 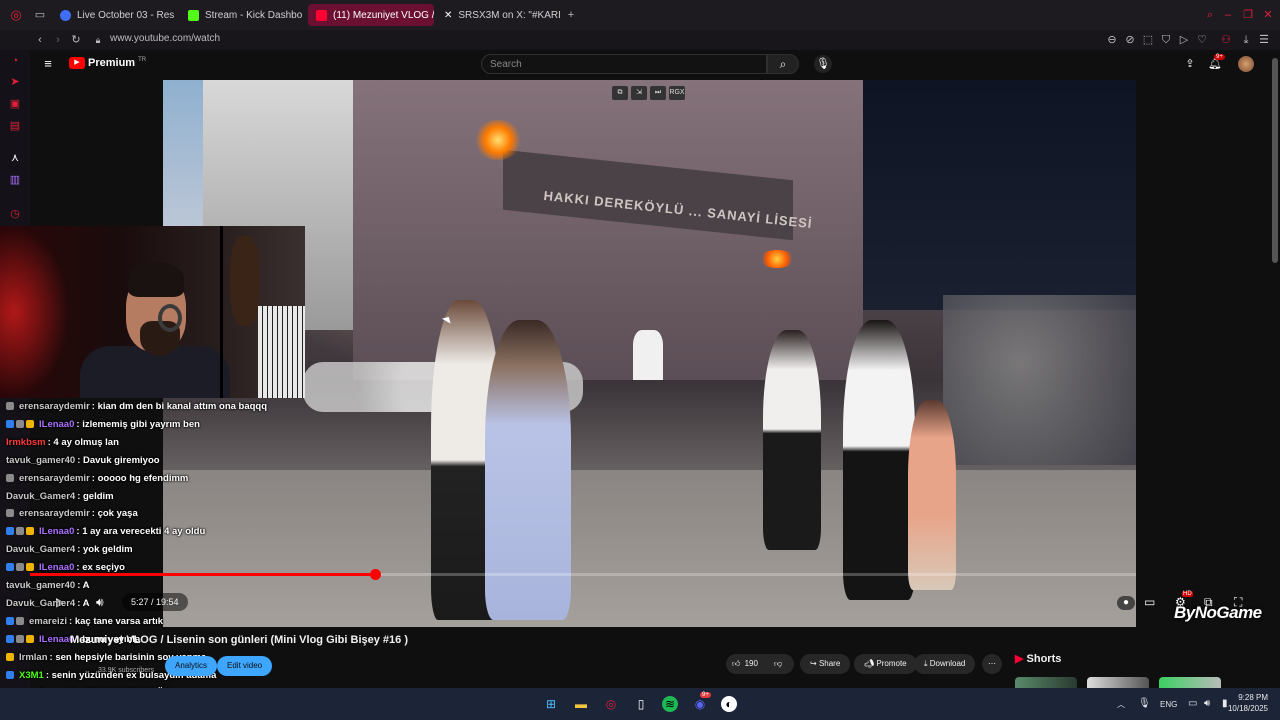 I want to click on close-window-icon: ✕, so click(x=1268, y=15).